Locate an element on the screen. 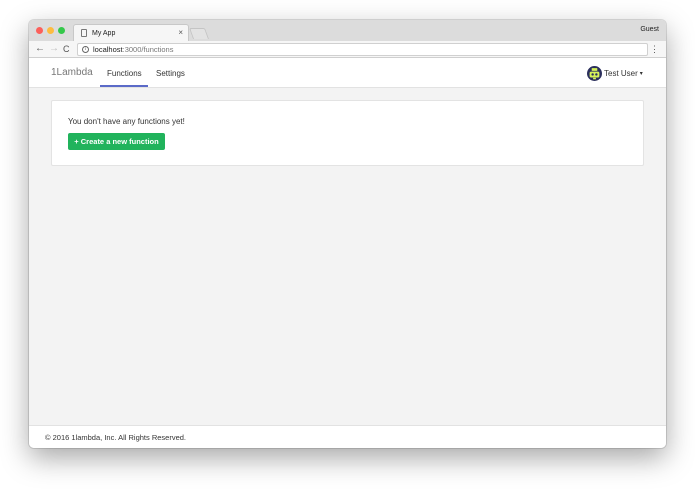  user-menu: Test User ▾ is located at coordinates (615, 73).